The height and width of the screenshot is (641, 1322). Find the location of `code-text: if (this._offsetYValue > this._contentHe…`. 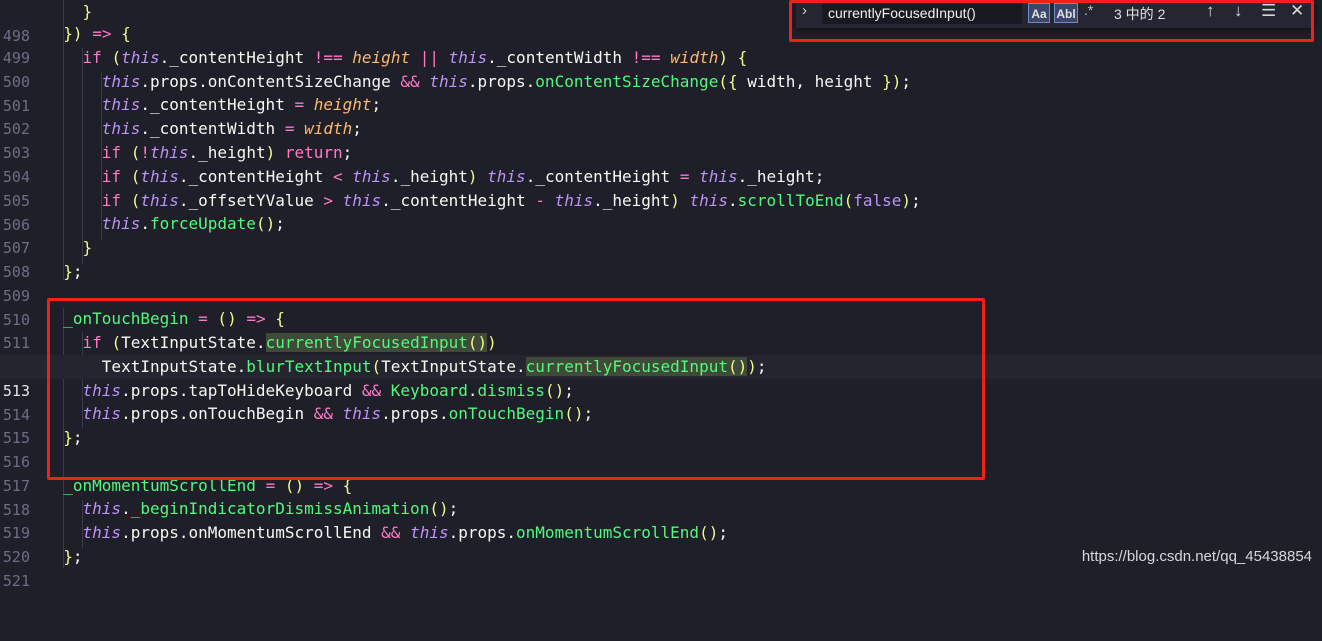

code-text: if (this._offsetYValue > this._contentHe… is located at coordinates (511, 200).